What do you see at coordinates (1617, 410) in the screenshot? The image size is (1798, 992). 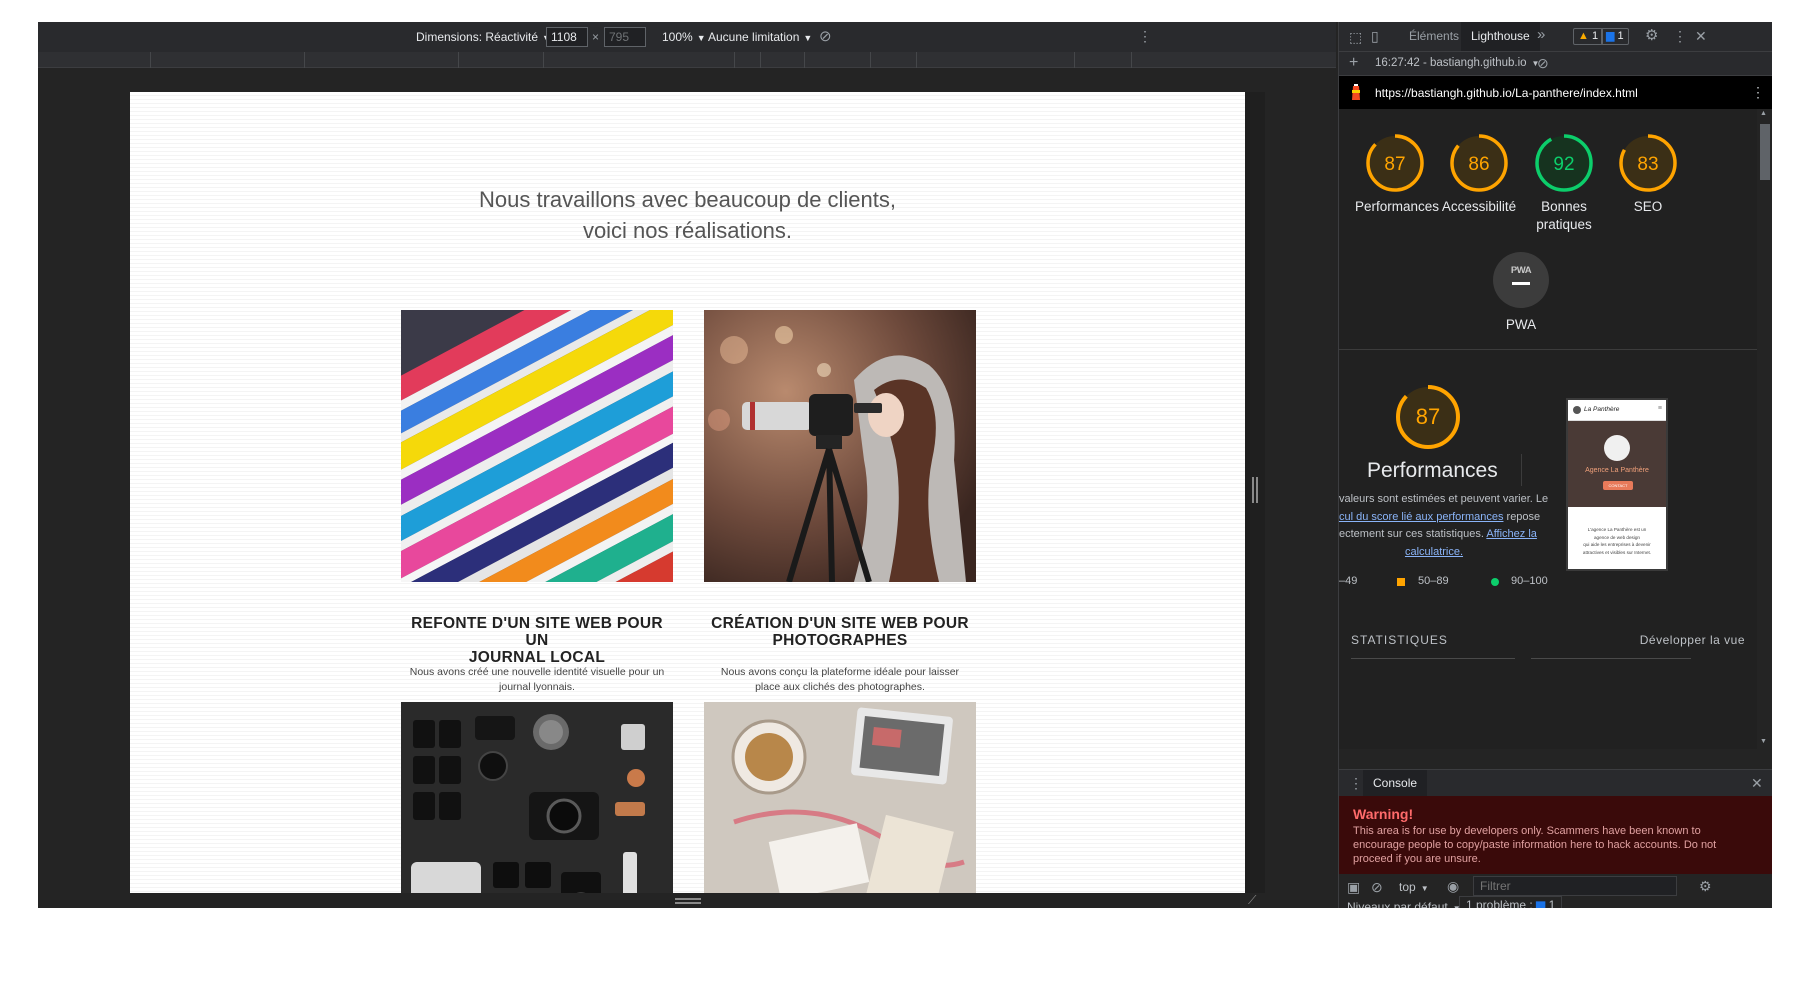 I see `thumb-header: La Panthère ≡` at bounding box center [1617, 410].